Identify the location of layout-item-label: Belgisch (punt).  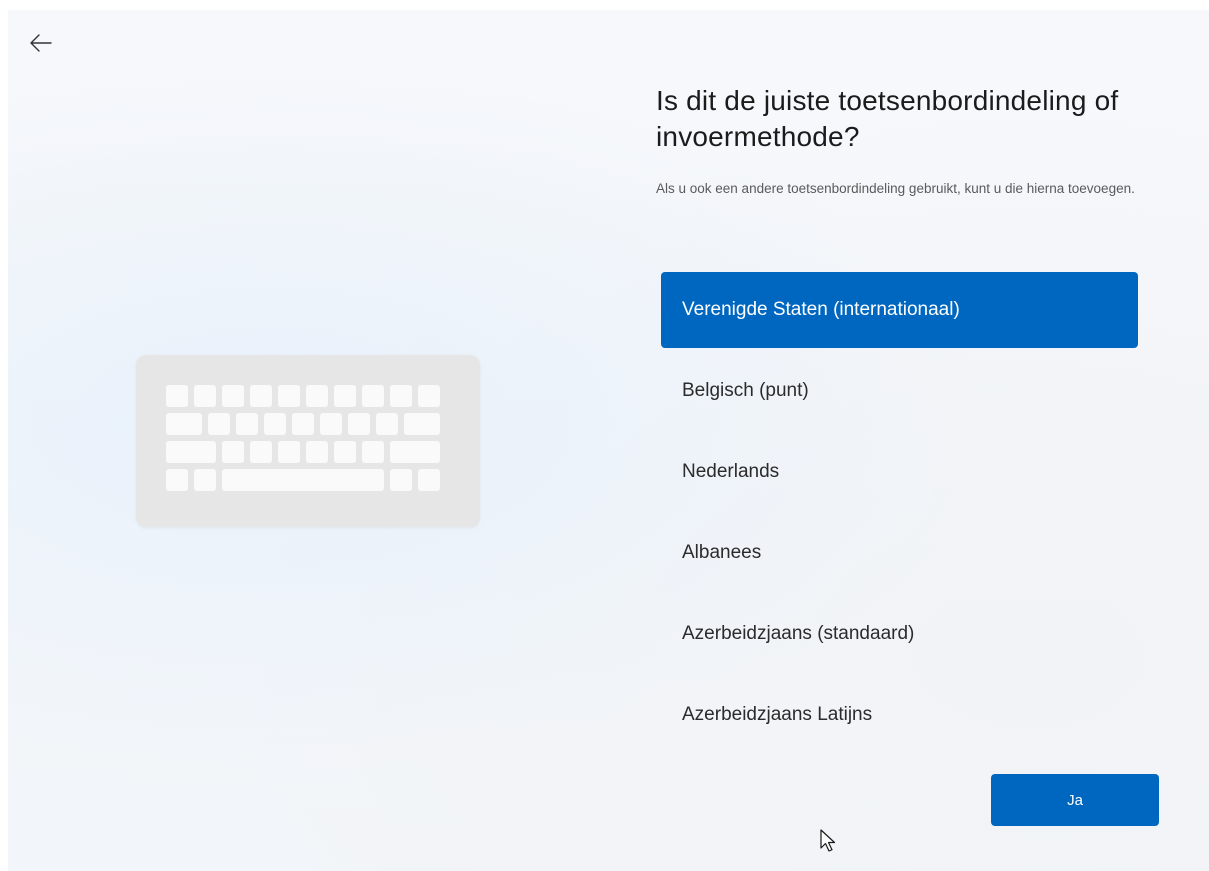
(745, 390).